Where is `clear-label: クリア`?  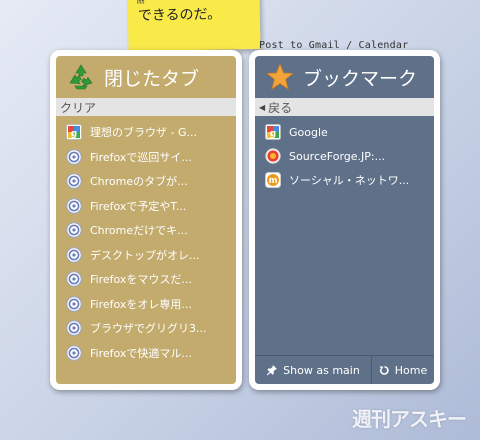 clear-label: クリア is located at coordinates (78, 107).